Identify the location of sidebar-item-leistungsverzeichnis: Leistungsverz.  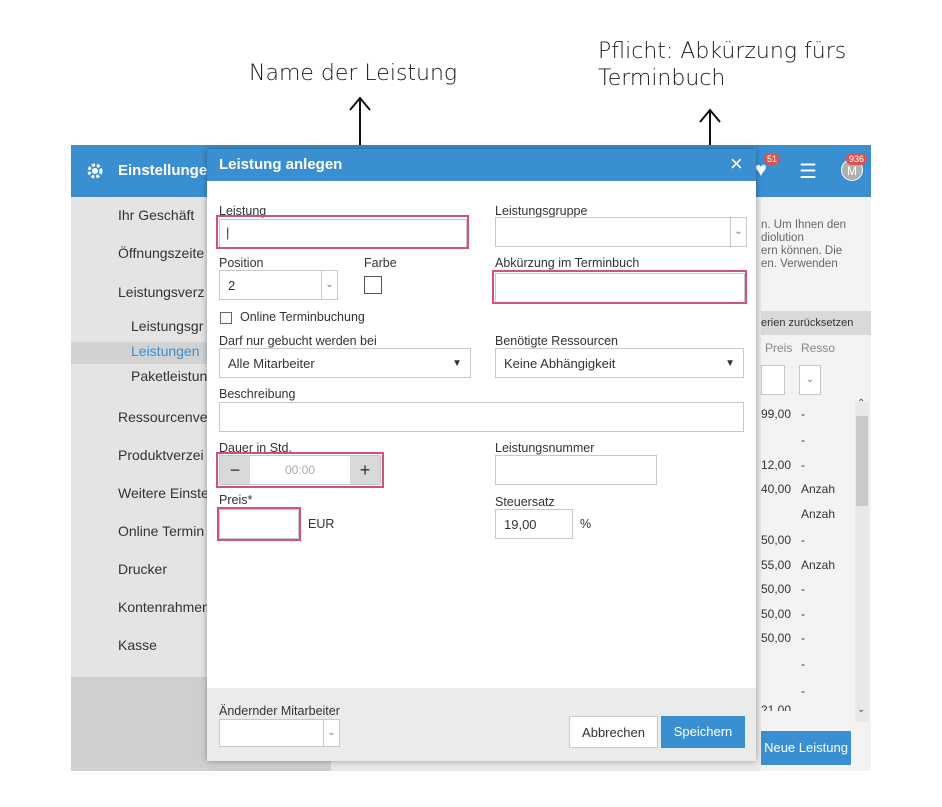
(161, 292).